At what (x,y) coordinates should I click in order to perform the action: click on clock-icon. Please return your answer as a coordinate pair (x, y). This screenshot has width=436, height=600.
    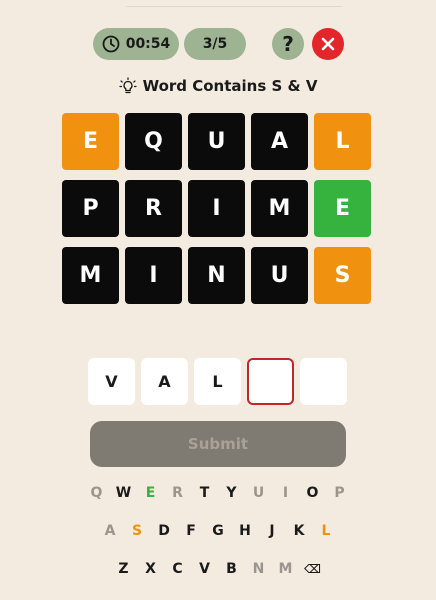
    Looking at the image, I should click on (111, 44).